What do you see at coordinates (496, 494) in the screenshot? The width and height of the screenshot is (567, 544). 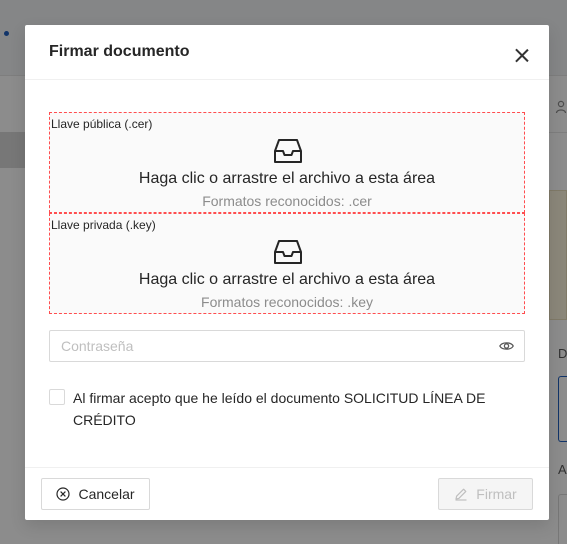 I see `sign-button-label: Firmar` at bounding box center [496, 494].